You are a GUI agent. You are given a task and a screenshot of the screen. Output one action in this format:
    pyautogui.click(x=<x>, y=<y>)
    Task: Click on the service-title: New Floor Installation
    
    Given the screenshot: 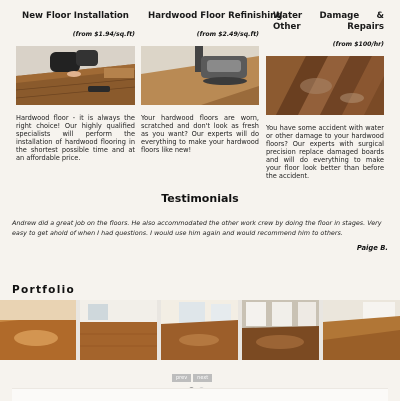 What is the action you would take?
    pyautogui.click(x=75, y=16)
    